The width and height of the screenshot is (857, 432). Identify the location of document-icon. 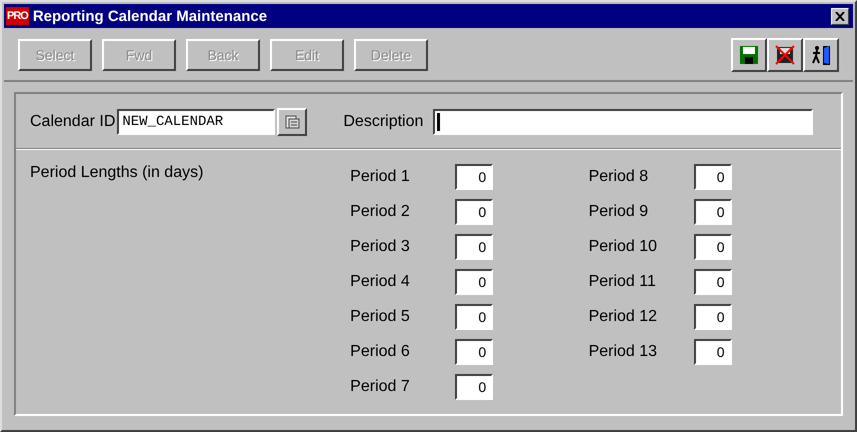
(292, 122).